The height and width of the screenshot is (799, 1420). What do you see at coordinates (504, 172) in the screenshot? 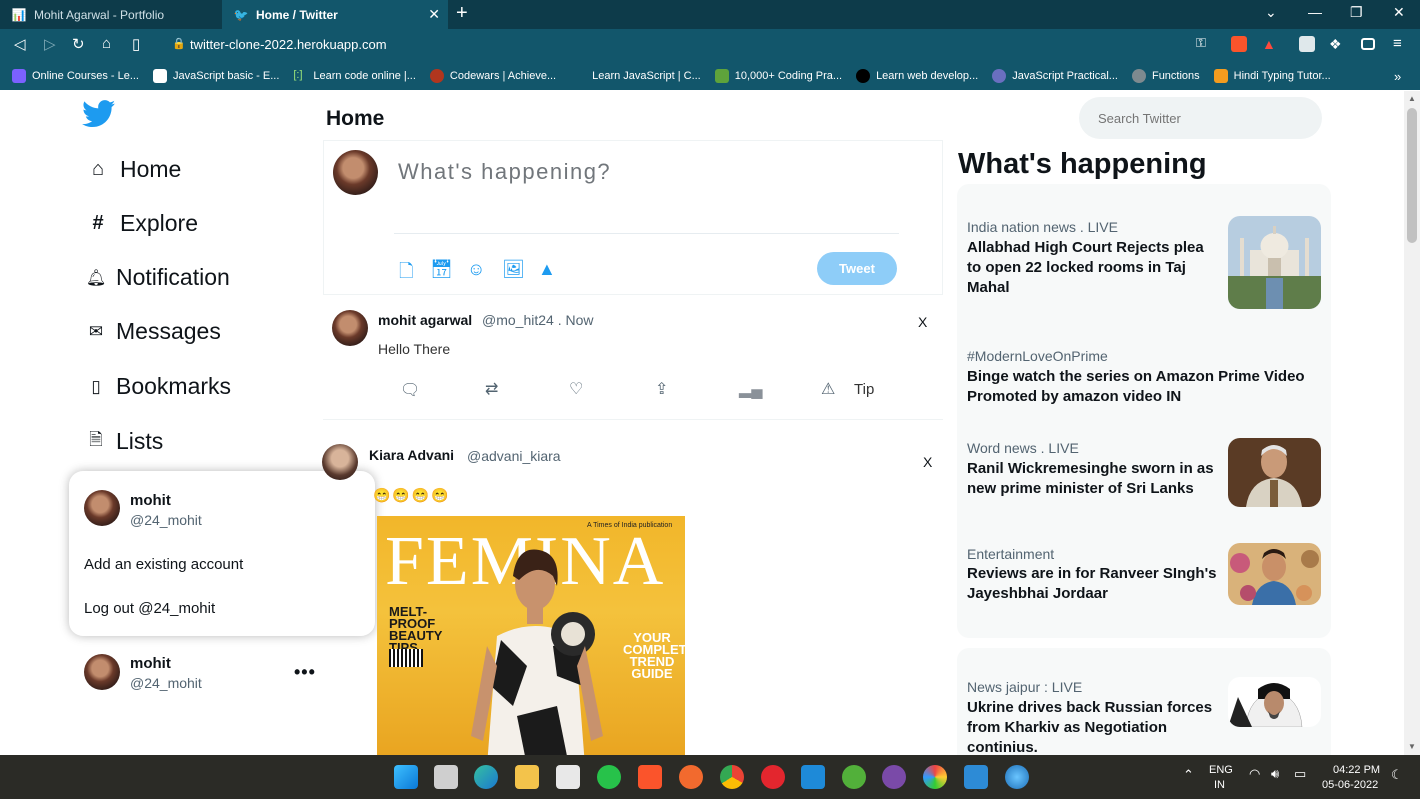
I see `compose-input: What's happening?` at bounding box center [504, 172].